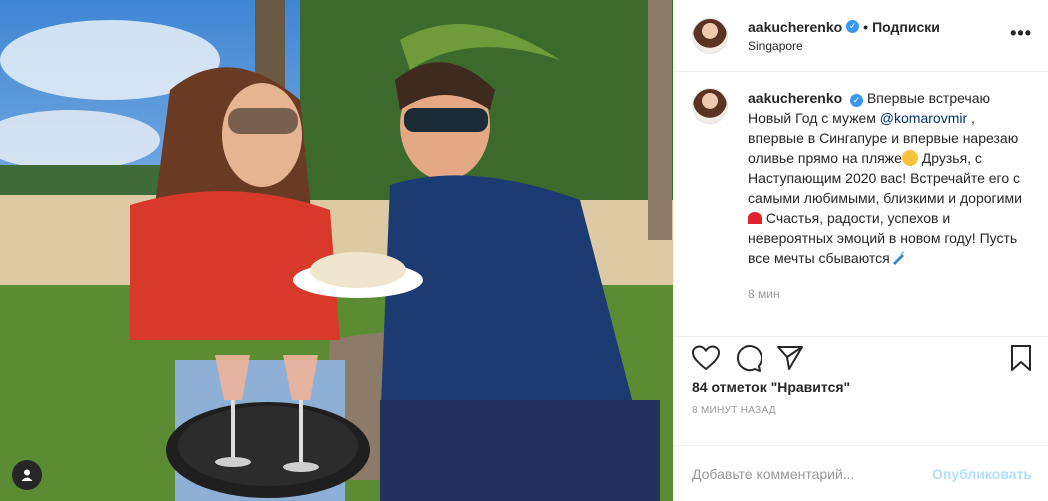 This screenshot has width=1048, height=501. I want to click on comment-button, so click(748, 360).